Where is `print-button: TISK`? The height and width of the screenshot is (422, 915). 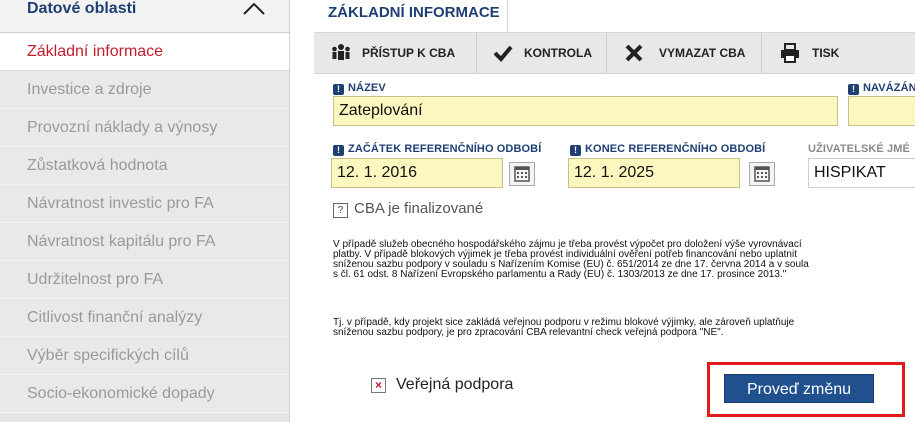
print-button: TISK is located at coordinates (838, 53).